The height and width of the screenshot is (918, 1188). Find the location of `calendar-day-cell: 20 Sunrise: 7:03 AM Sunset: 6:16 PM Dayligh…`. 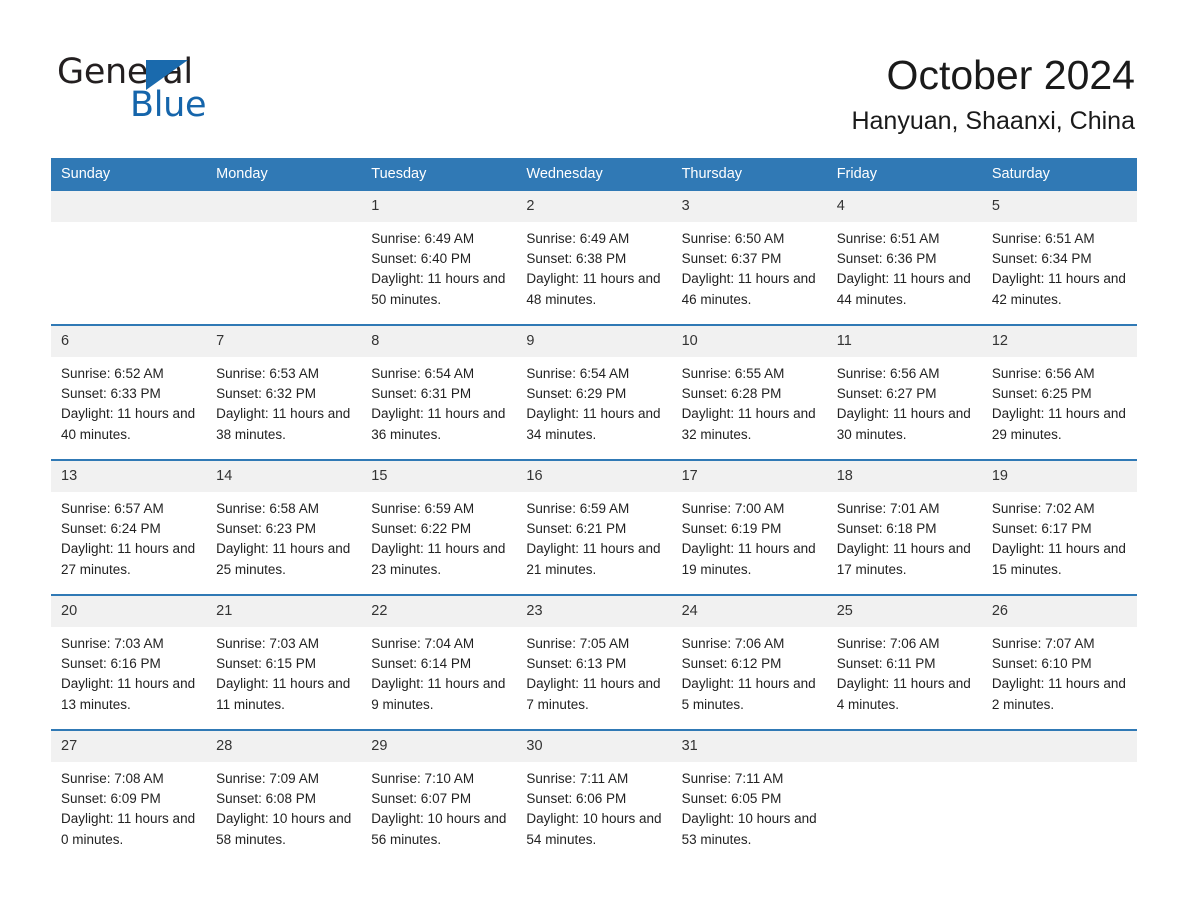

calendar-day-cell: 20 Sunrise: 7:03 AM Sunset: 6:16 PM Dayligh… is located at coordinates (129, 662).